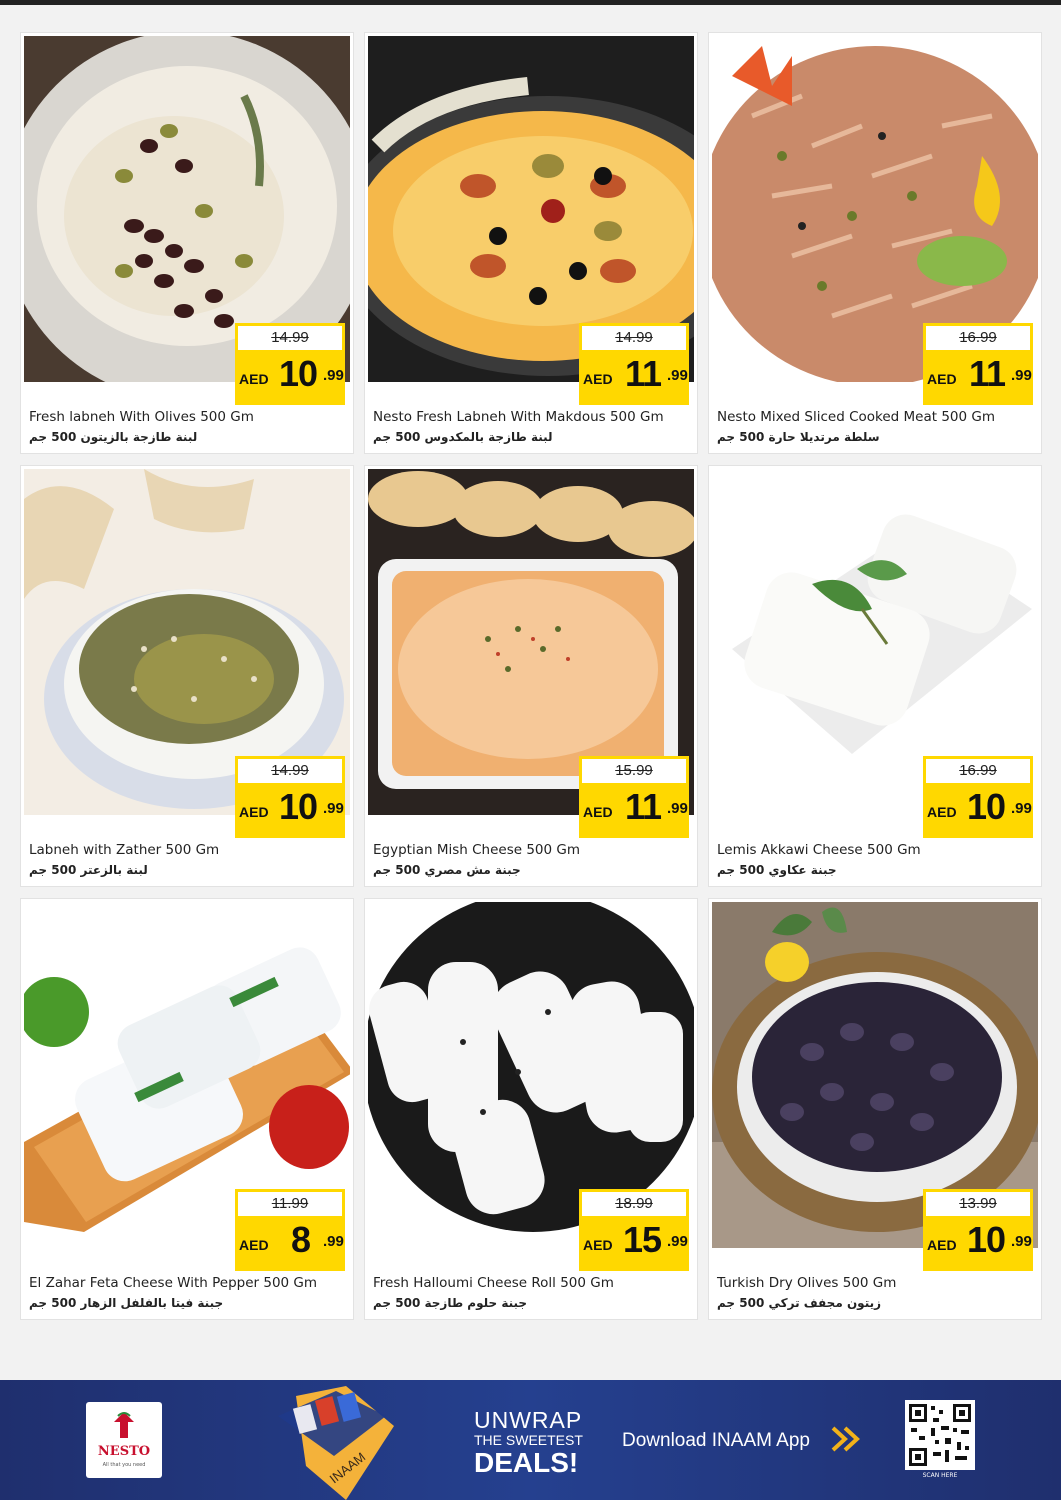 The width and height of the screenshot is (1061, 1500). I want to click on nesto-logo-icon, so click(124, 1425).